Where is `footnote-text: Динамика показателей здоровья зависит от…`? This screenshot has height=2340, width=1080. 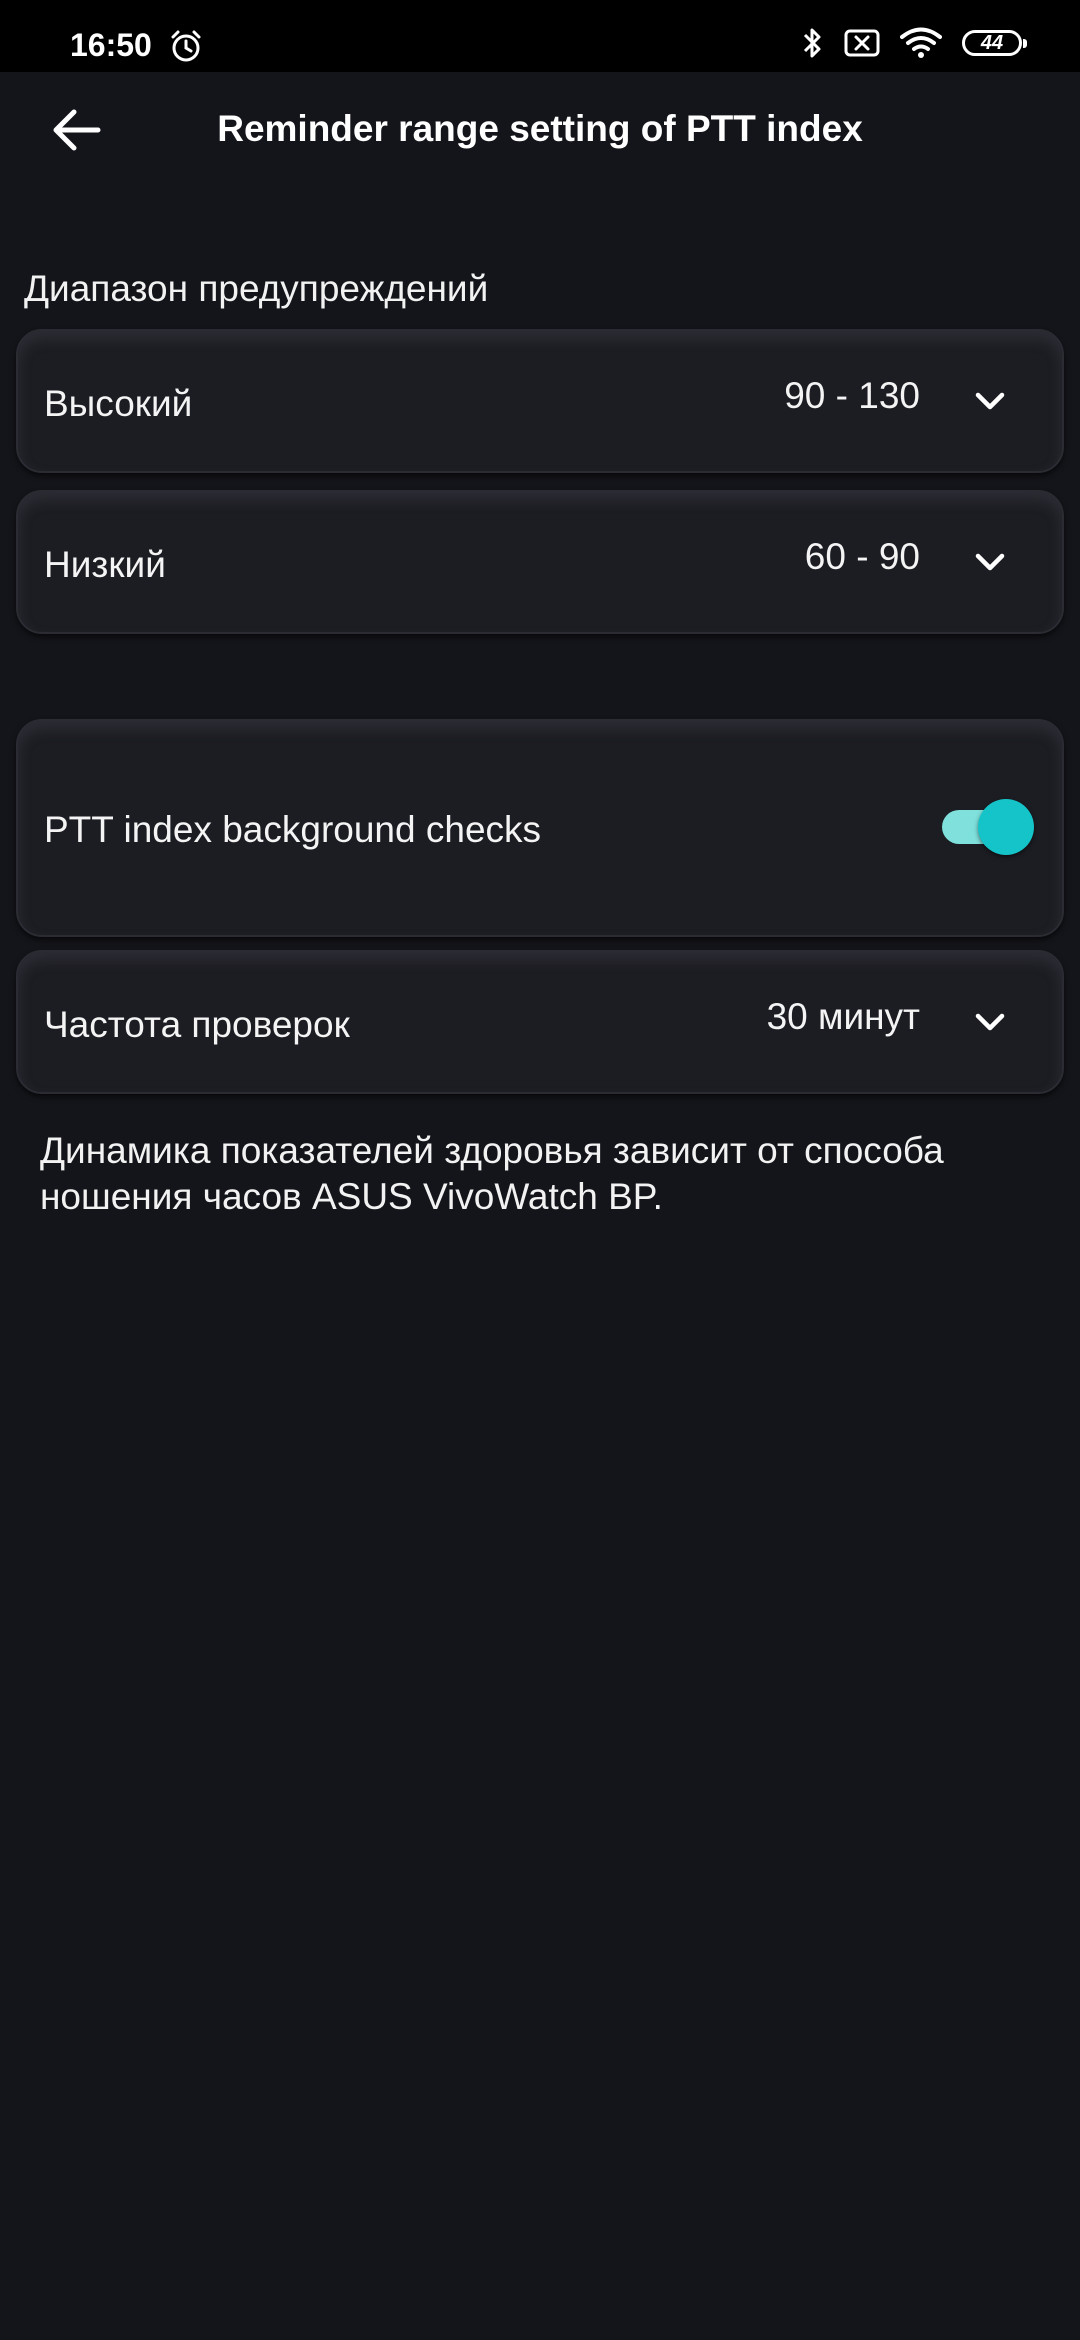 footnote-text: Динамика показателей здоровья зависит от… is located at coordinates (492, 1173).